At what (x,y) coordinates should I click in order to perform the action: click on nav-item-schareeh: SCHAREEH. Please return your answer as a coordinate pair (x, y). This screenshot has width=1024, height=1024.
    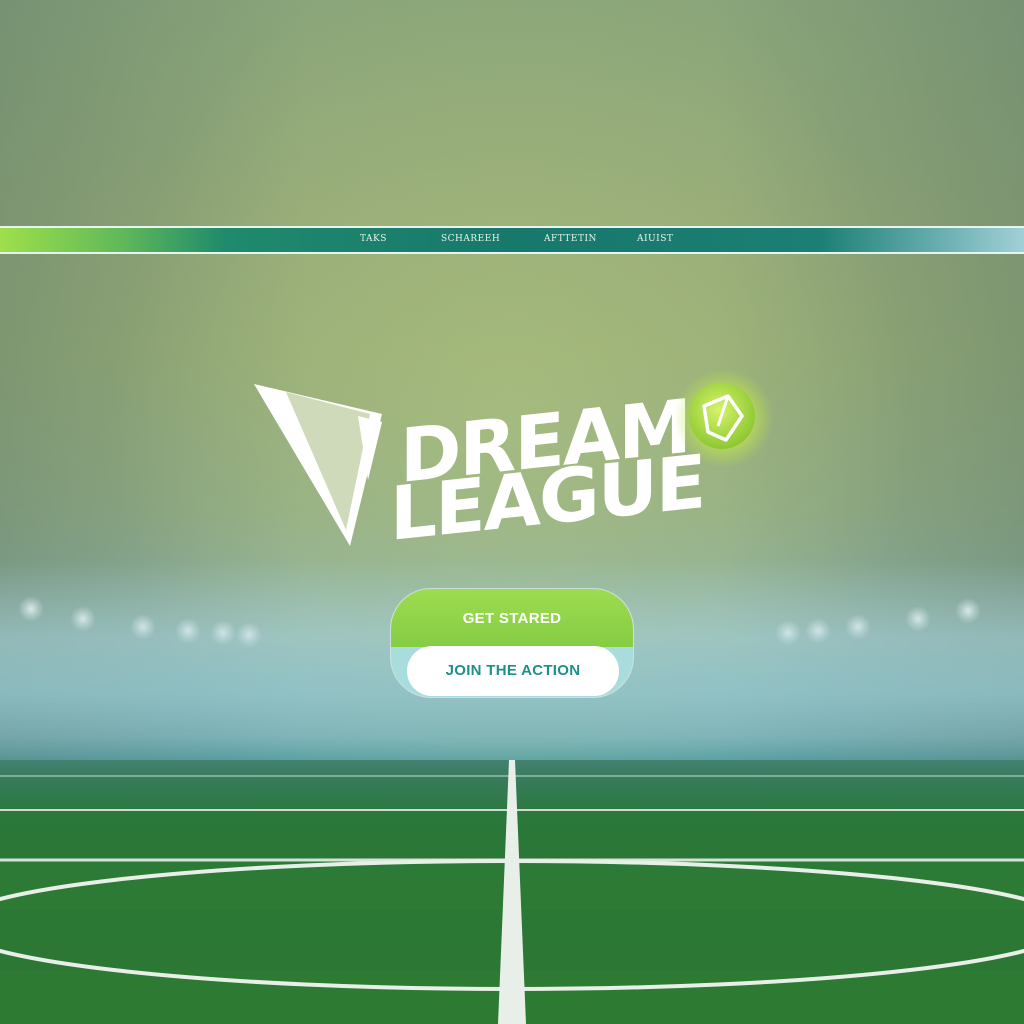
    Looking at the image, I should click on (470, 239).